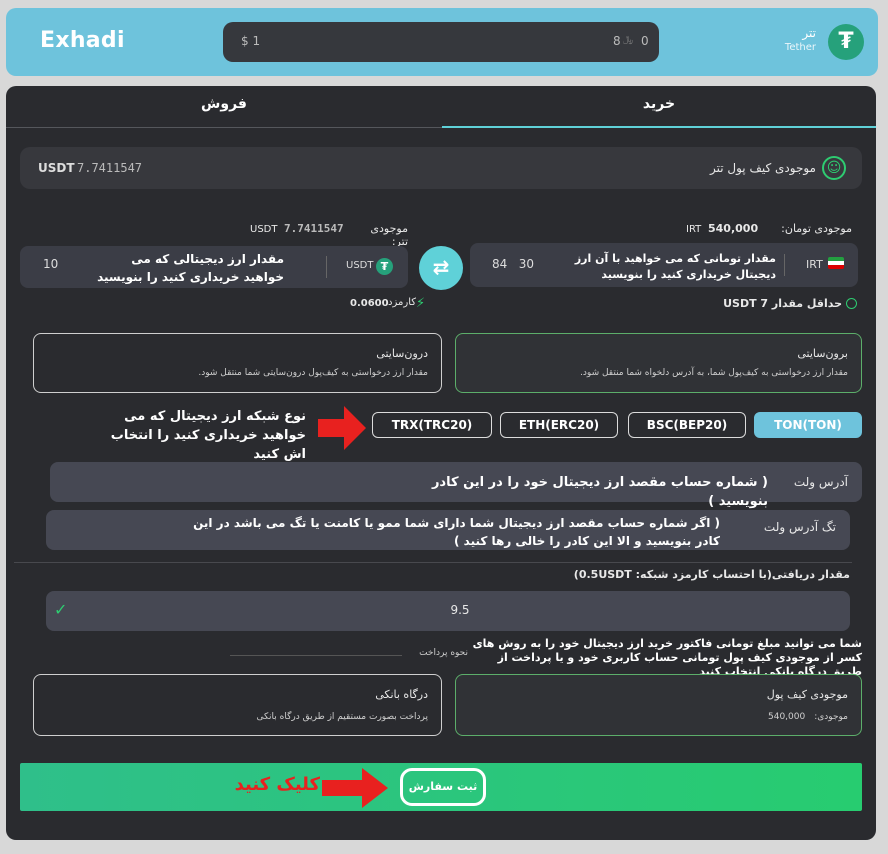 This screenshot has width=888, height=854. What do you see at coordinates (432, 425) in the screenshot?
I see `network-trx: TRX(TRC20)` at bounding box center [432, 425].